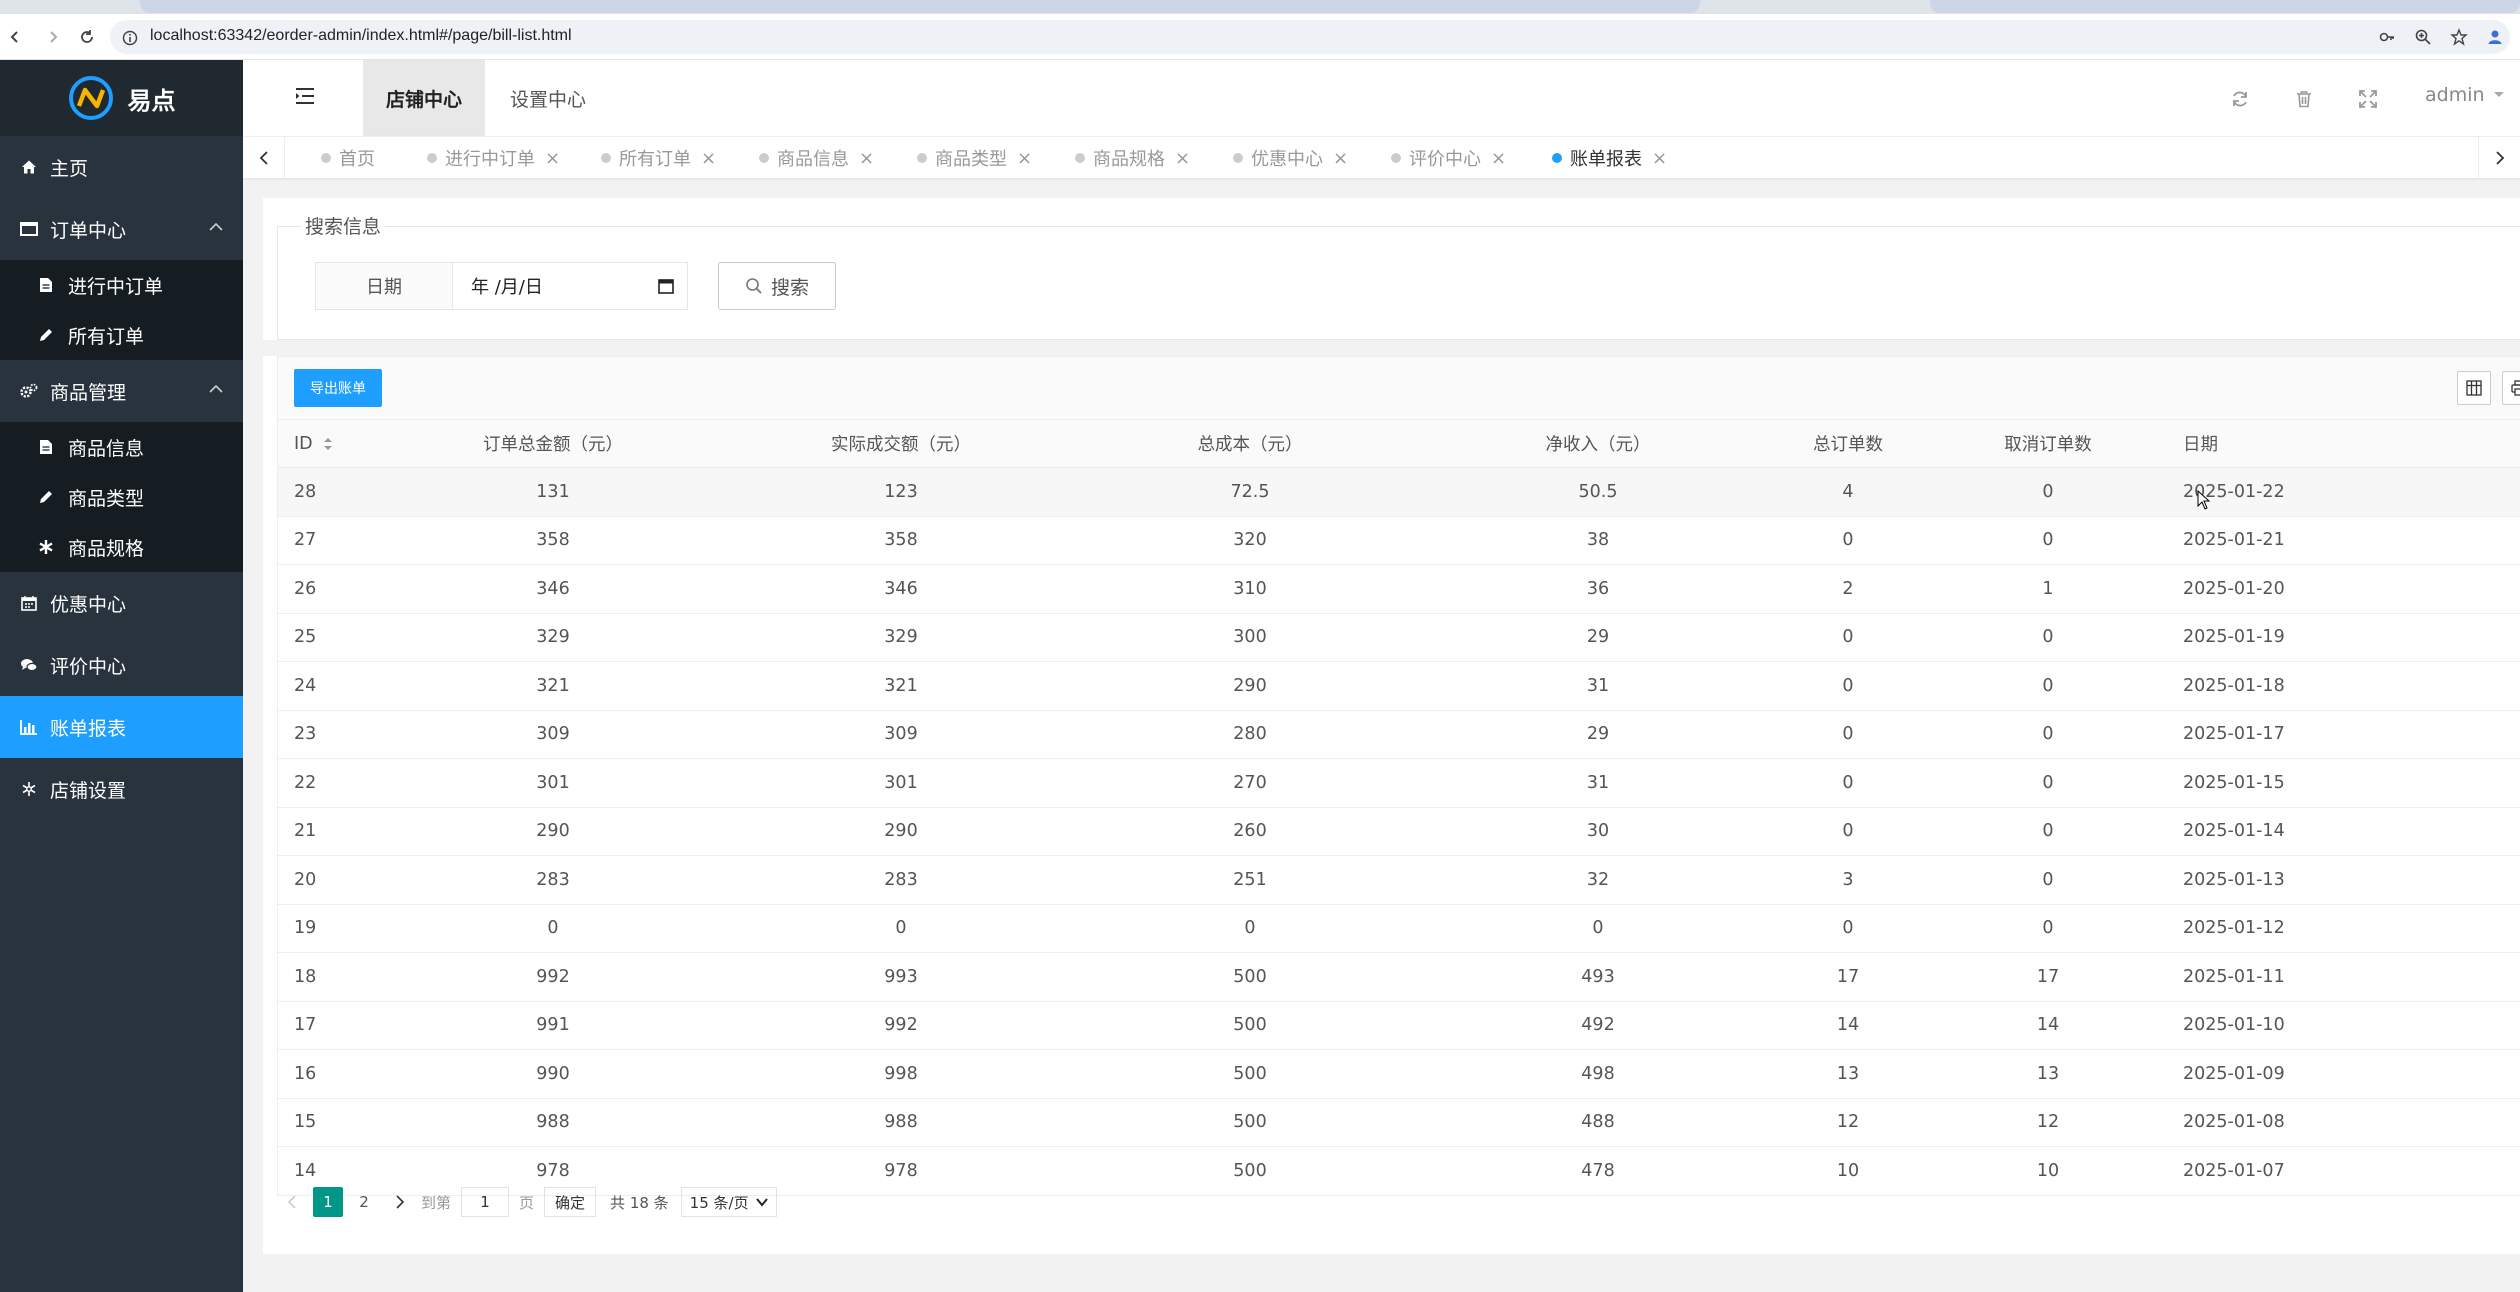 This screenshot has height=1292, width=2520. I want to click on columns-filter-icon, so click(2474, 388).